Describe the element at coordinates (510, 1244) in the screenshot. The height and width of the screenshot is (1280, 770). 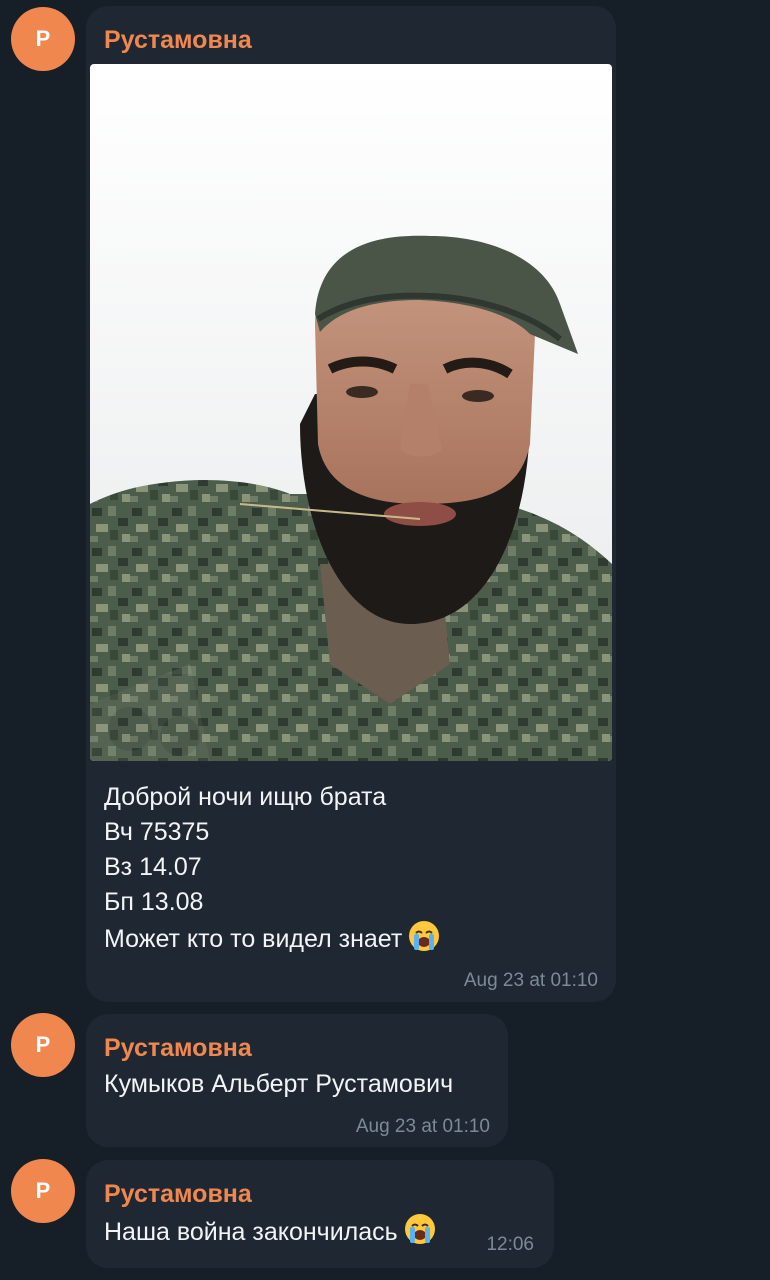
I see `message-timestamp: 12:06` at that location.